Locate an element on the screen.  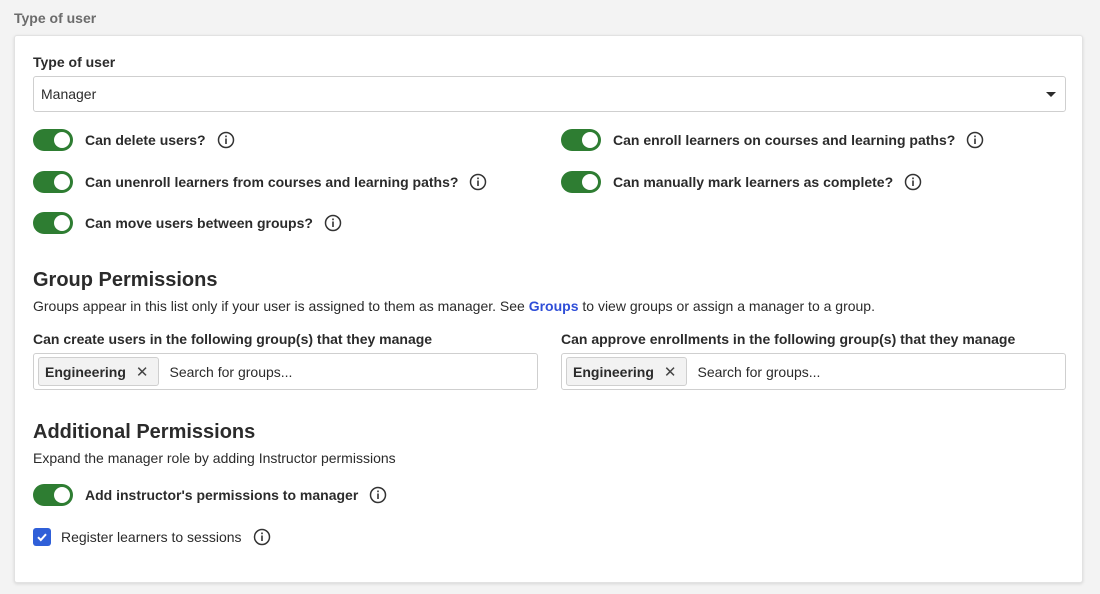
delete-users-label: Can delete users? is located at coordinates (145, 140).